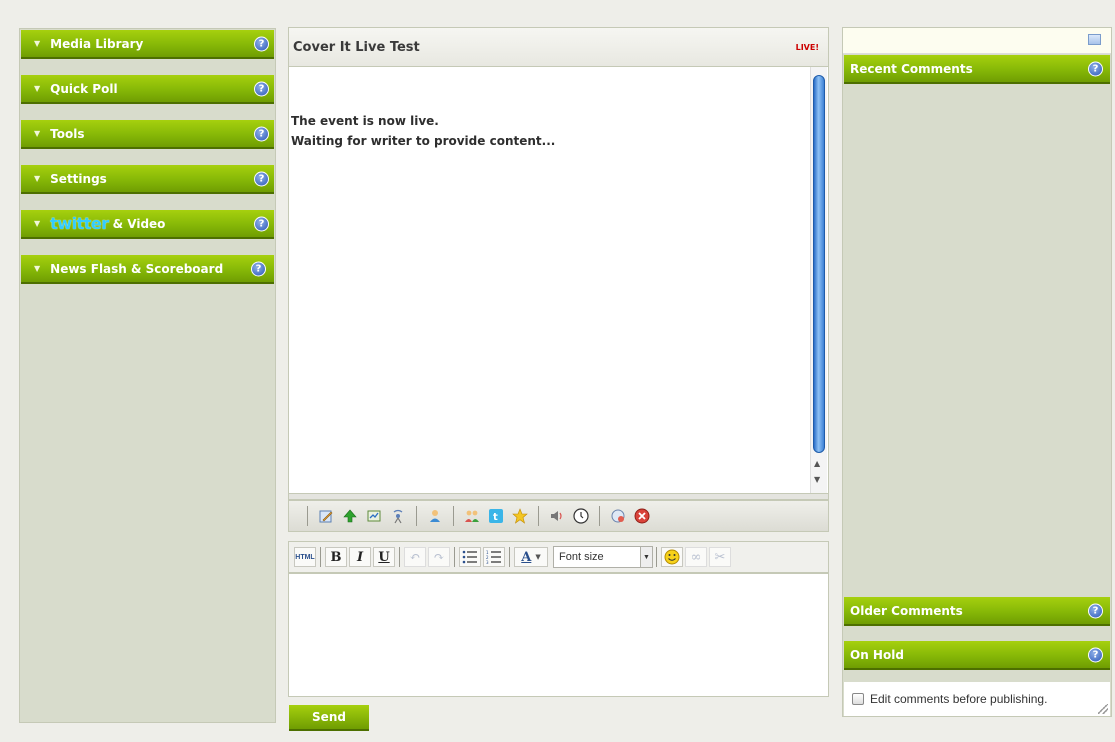 This screenshot has height=742, width=1115. I want to click on emoticon-icon, so click(672, 557).